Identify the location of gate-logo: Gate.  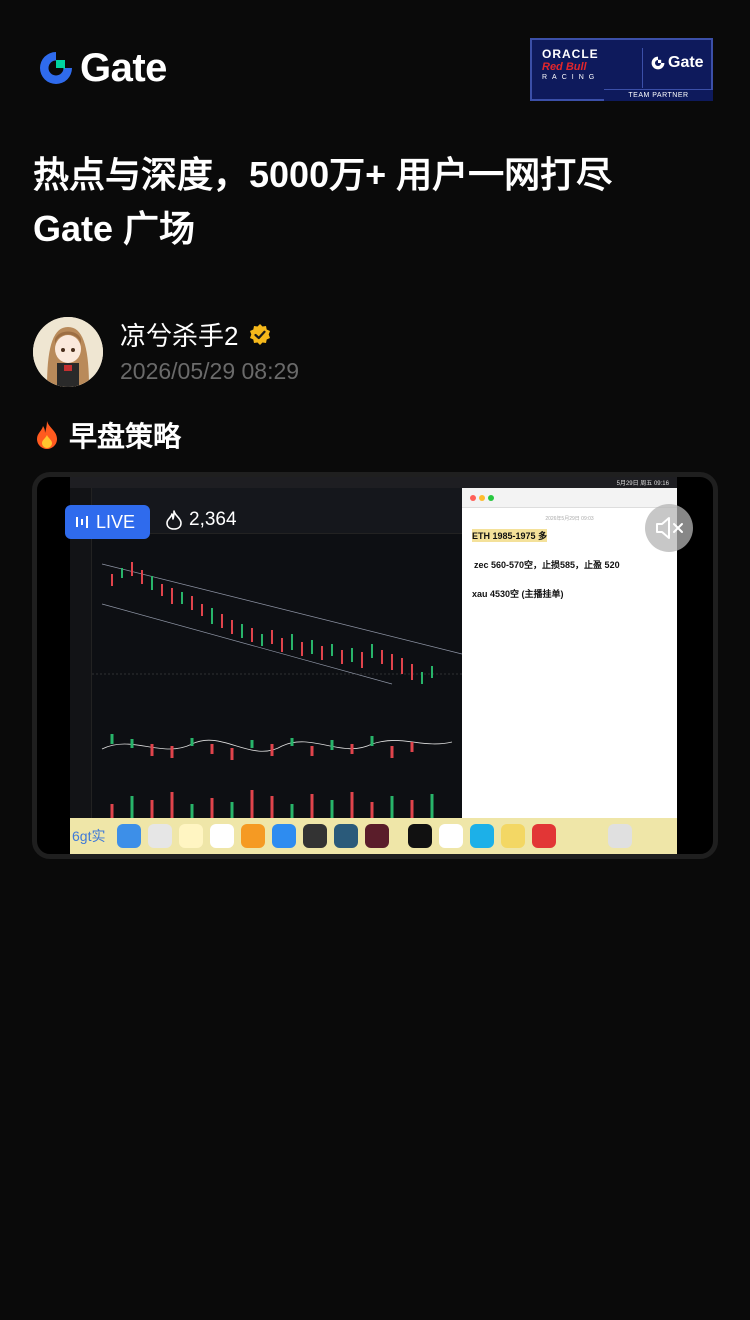
(101, 68).